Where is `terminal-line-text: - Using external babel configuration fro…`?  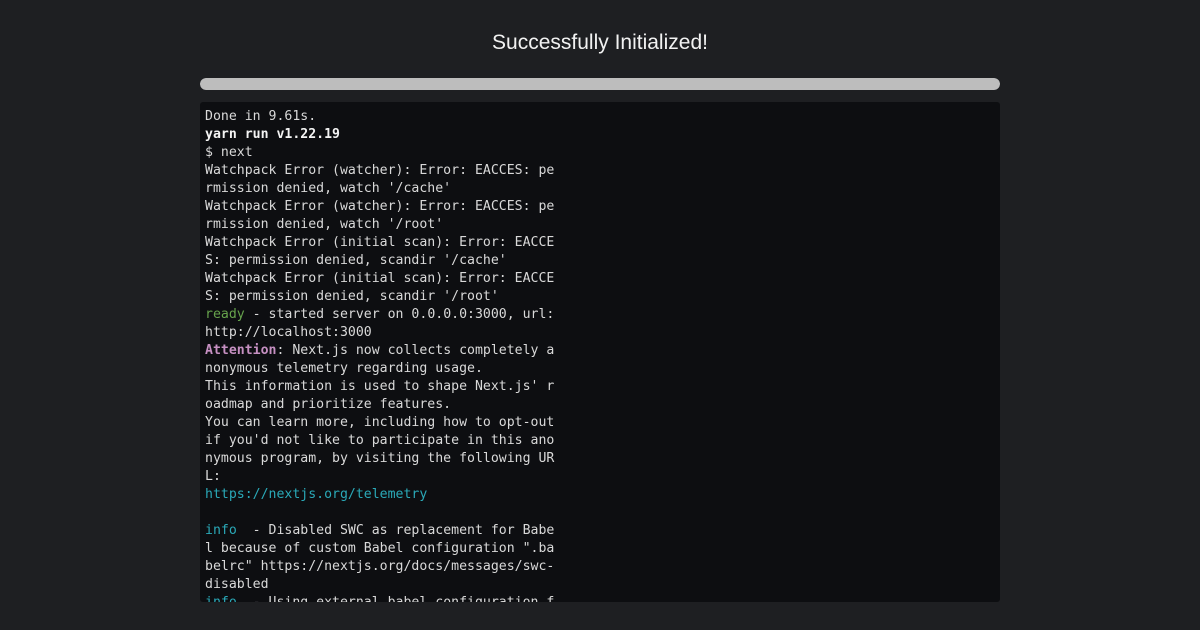
terminal-line-text: - Using external babel configuration fro… is located at coordinates (380, 598).